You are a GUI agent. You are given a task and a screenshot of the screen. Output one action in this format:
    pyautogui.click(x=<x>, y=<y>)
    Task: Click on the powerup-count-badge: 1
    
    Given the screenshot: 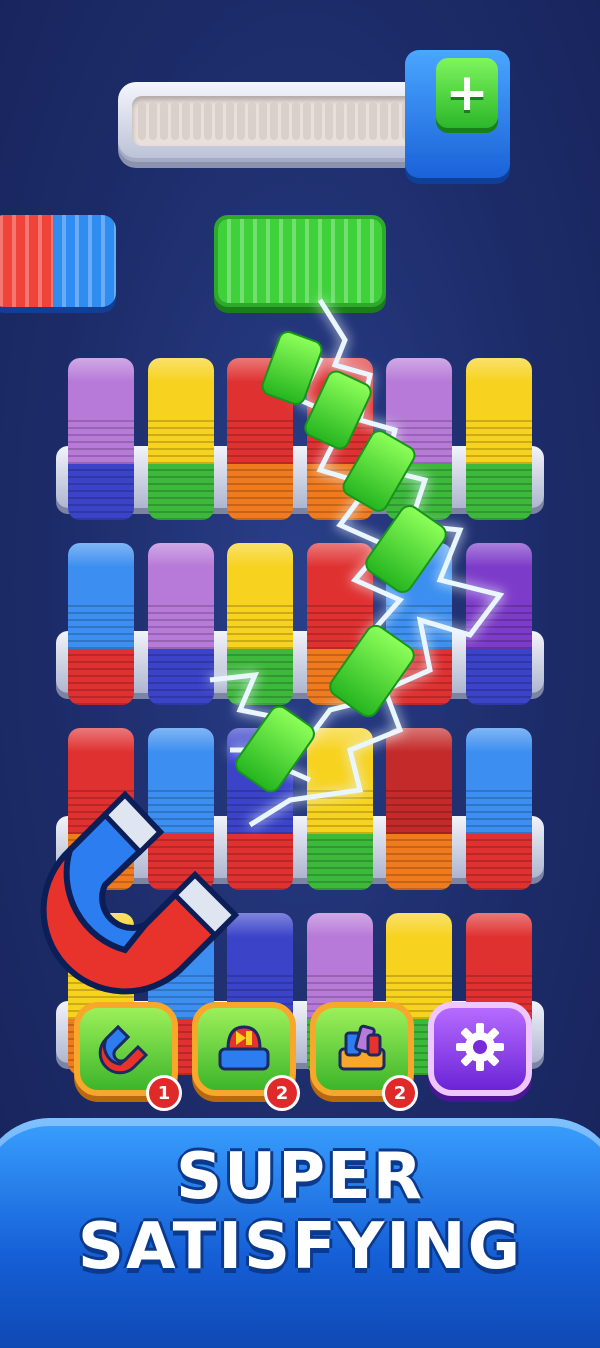 What is the action you would take?
    pyautogui.click(x=164, y=1093)
    